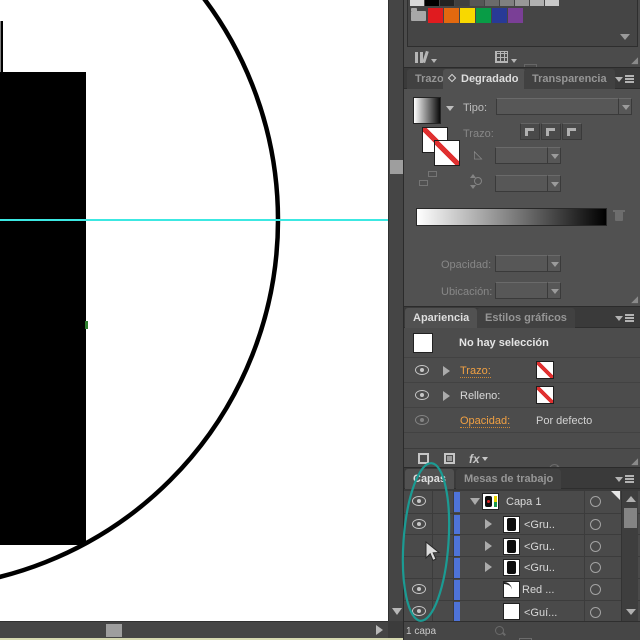  What do you see at coordinates (522, 23) in the screenshot?
I see `swatches-list` at bounding box center [522, 23].